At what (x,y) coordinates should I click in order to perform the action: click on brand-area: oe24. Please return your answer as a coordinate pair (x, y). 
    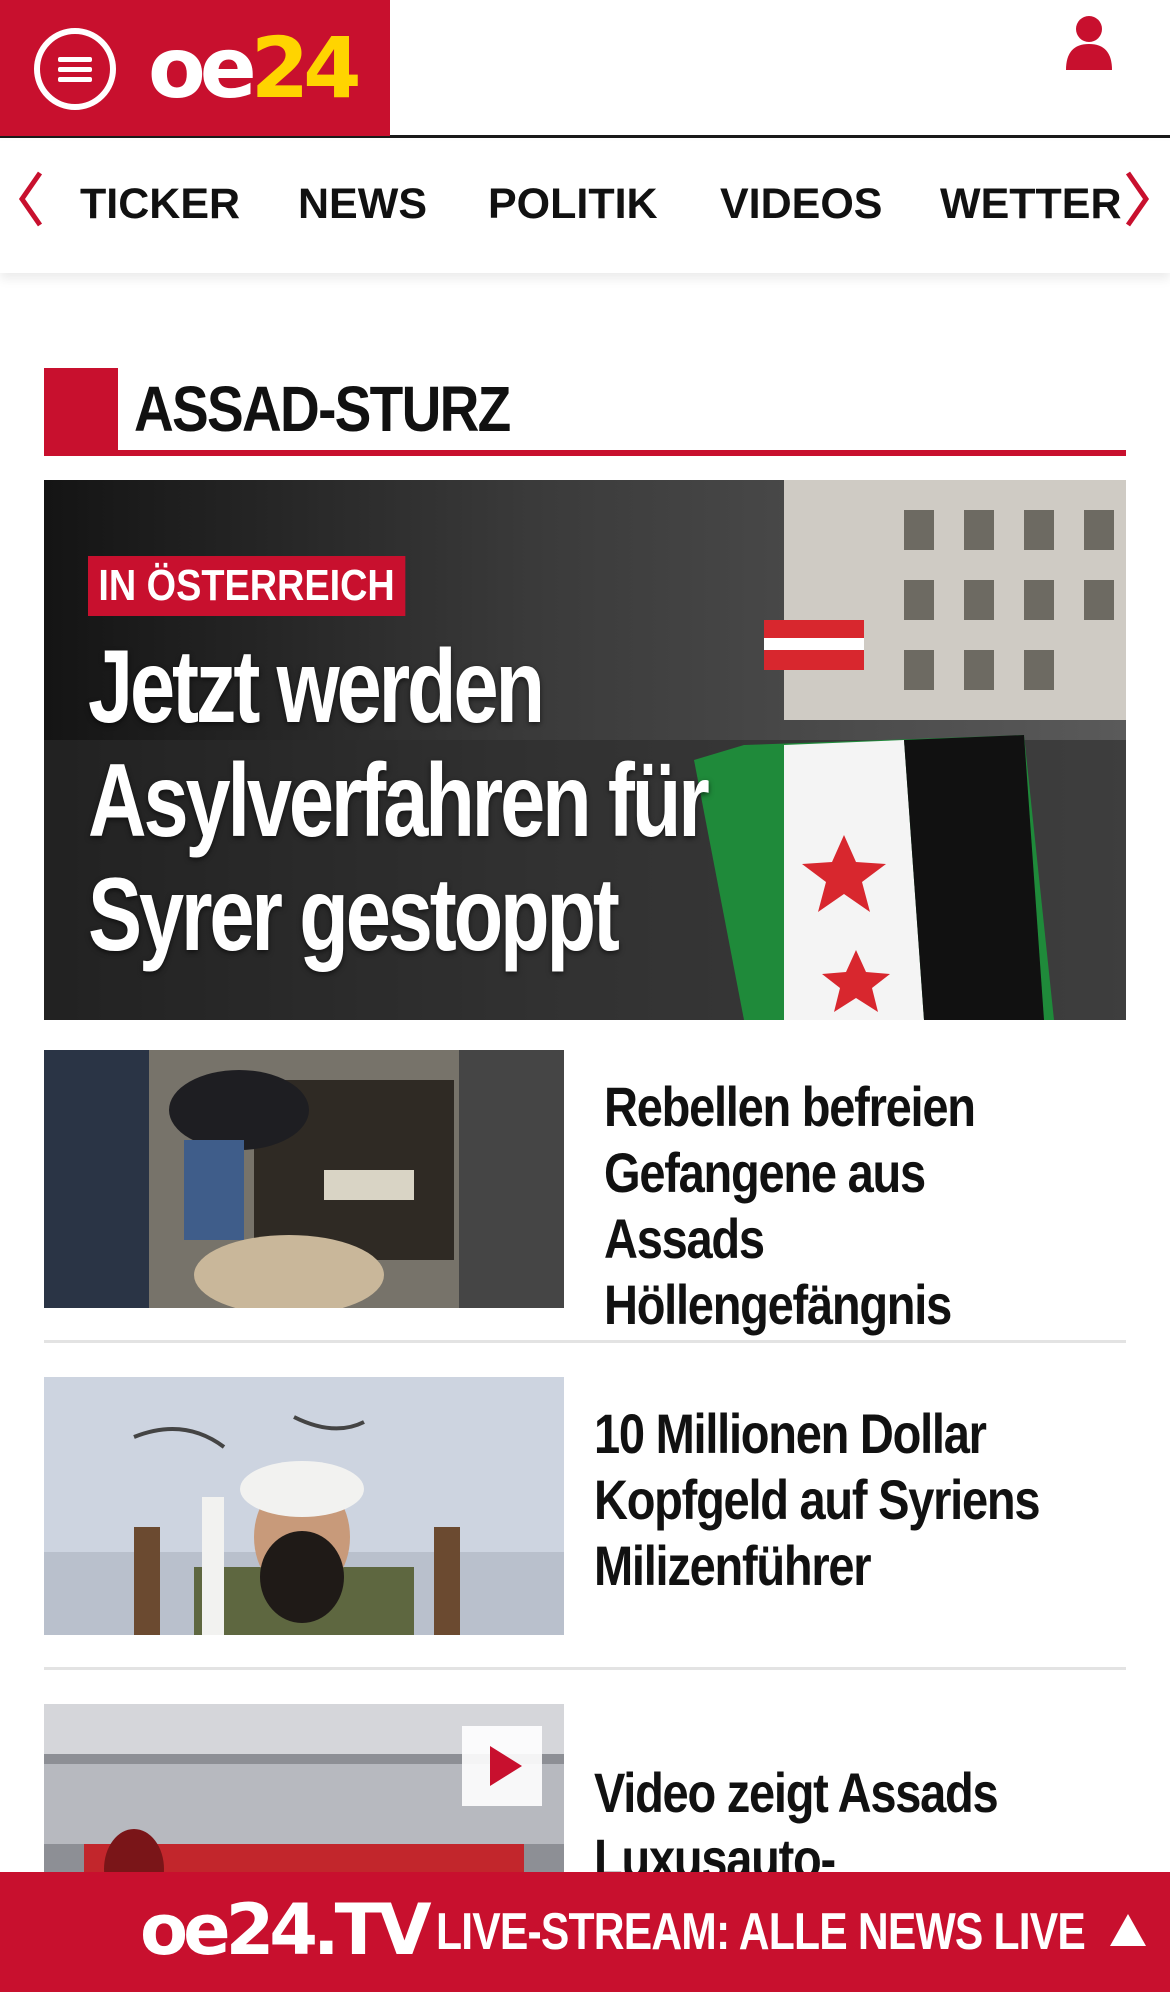
    Looking at the image, I should click on (195, 68).